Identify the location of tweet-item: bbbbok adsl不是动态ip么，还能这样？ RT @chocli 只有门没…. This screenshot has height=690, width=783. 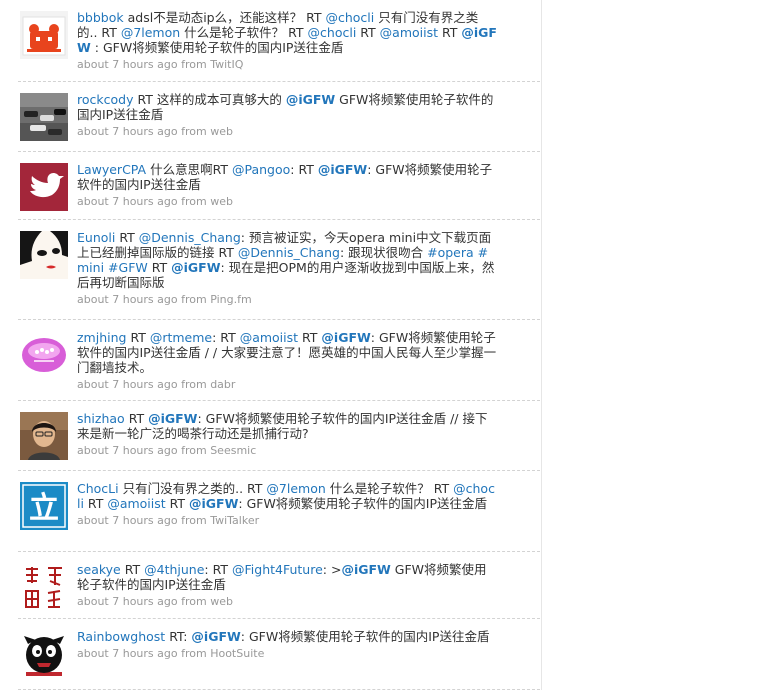
(279, 41).